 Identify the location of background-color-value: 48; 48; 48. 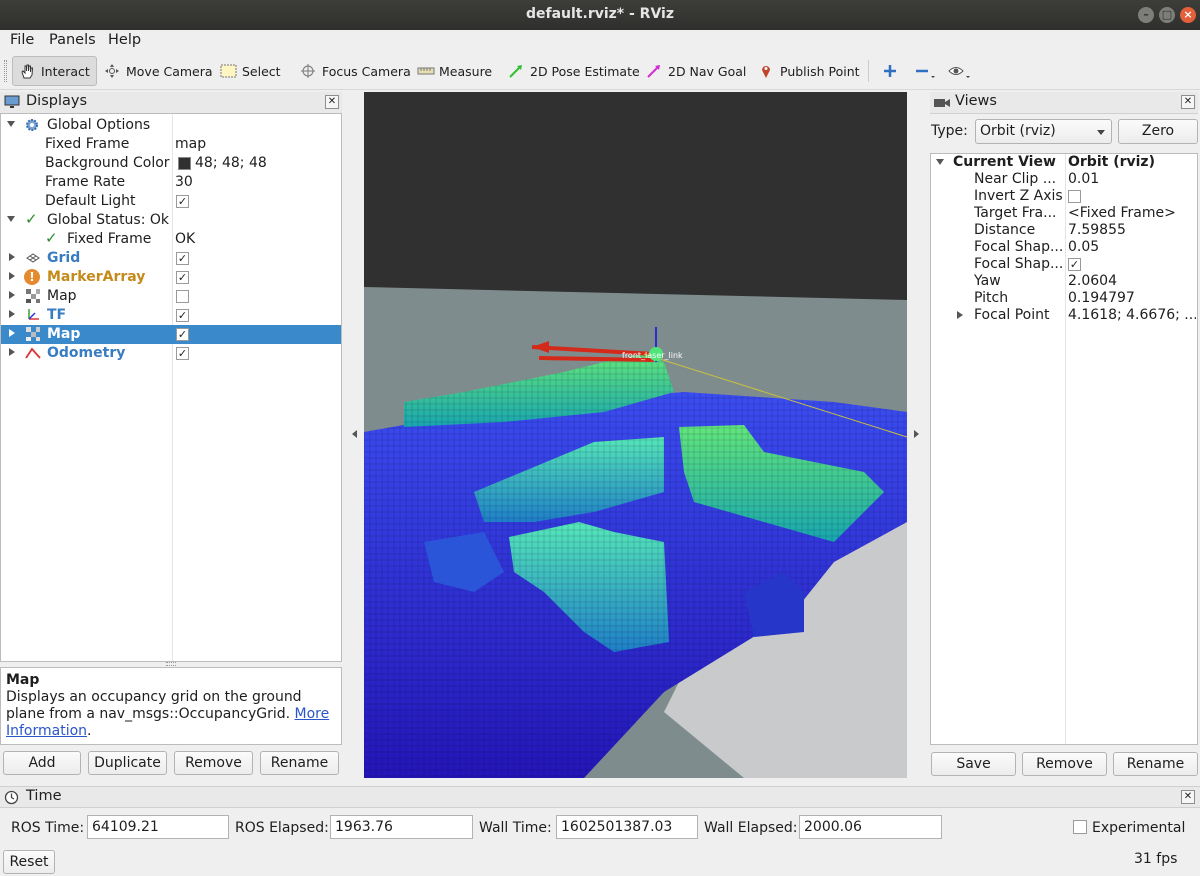
(231, 163).